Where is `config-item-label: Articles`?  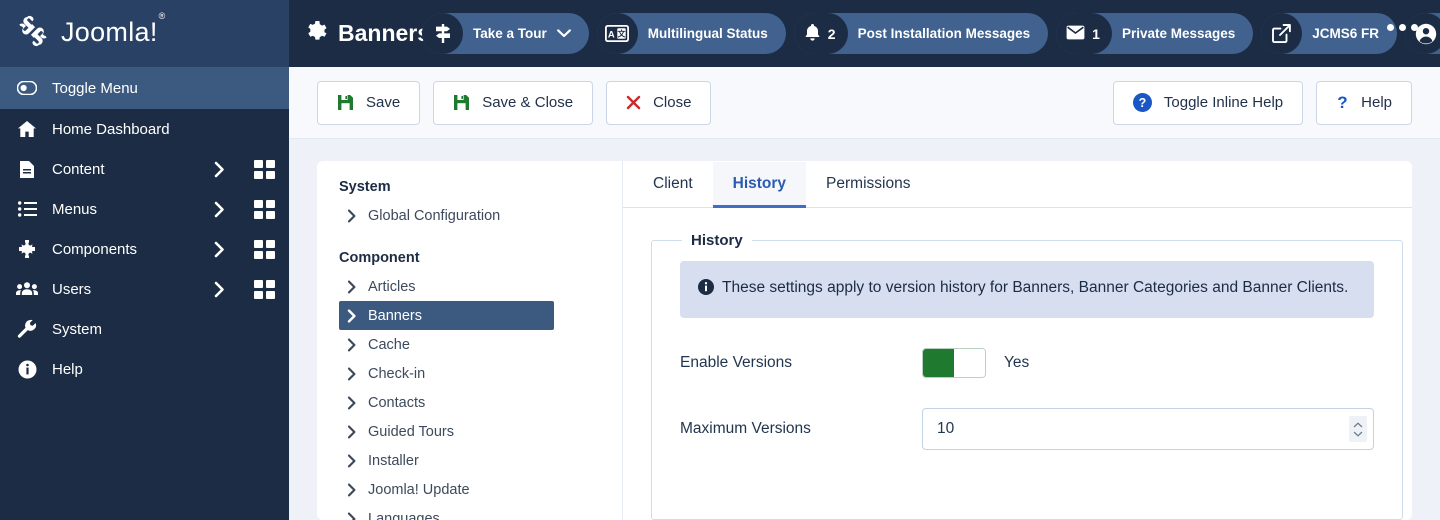 config-item-label: Articles is located at coordinates (392, 286).